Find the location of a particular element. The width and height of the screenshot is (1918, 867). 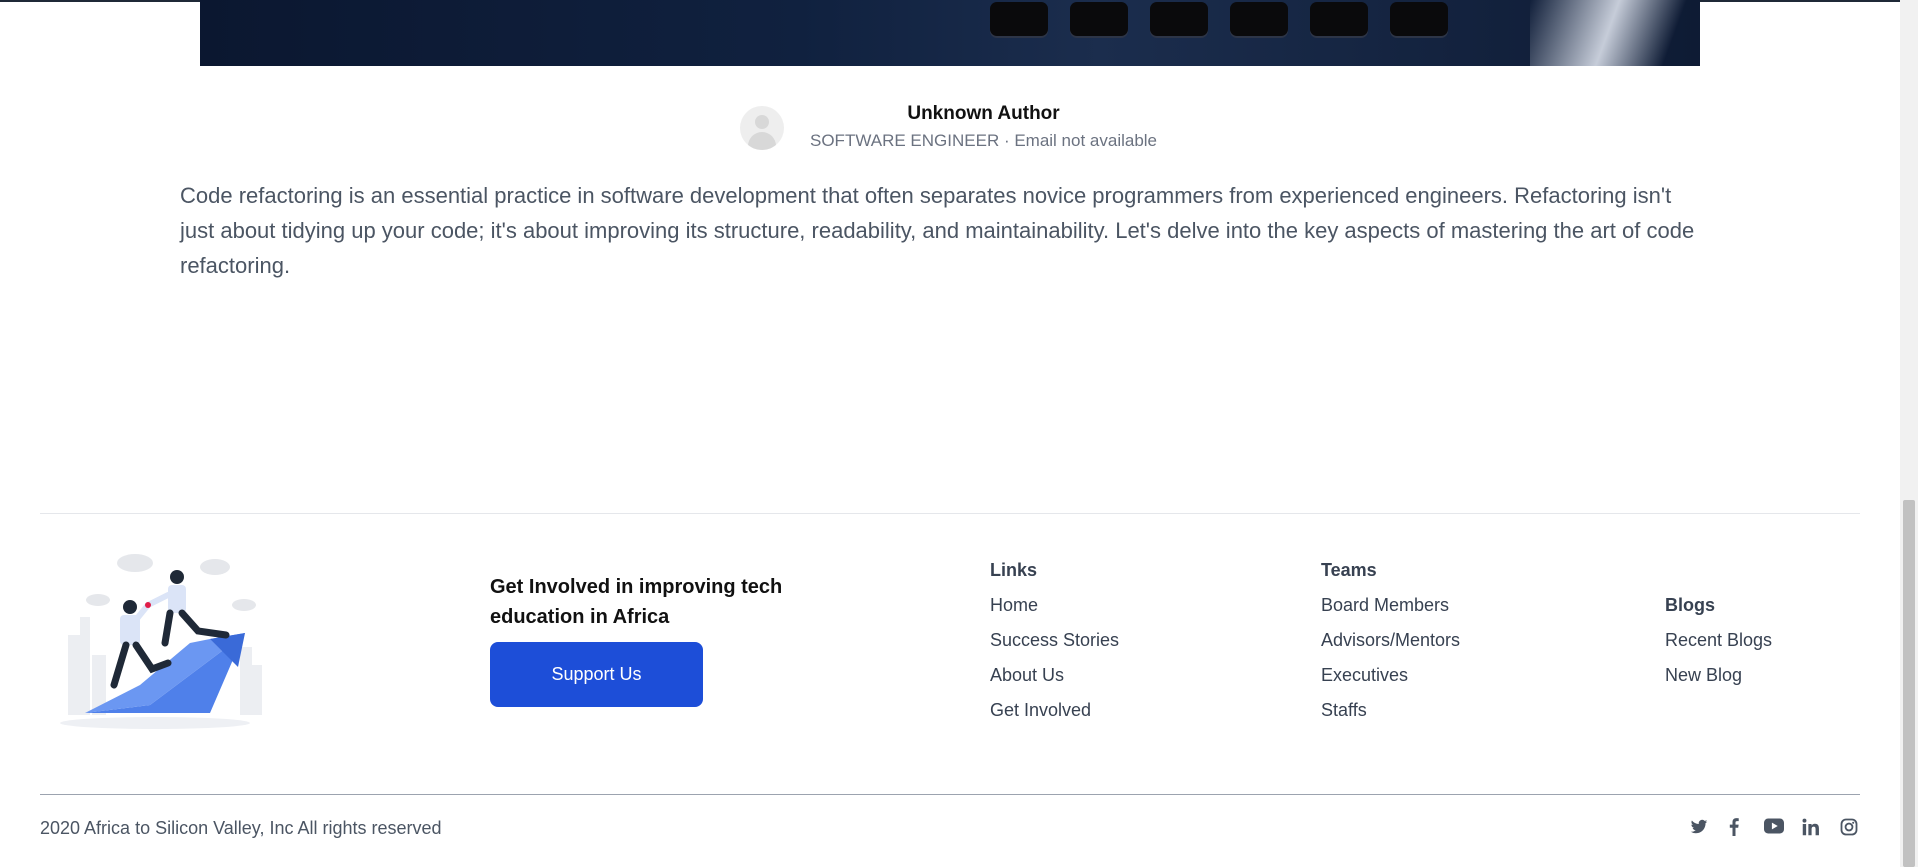

avatar-head is located at coordinates (762, 121).